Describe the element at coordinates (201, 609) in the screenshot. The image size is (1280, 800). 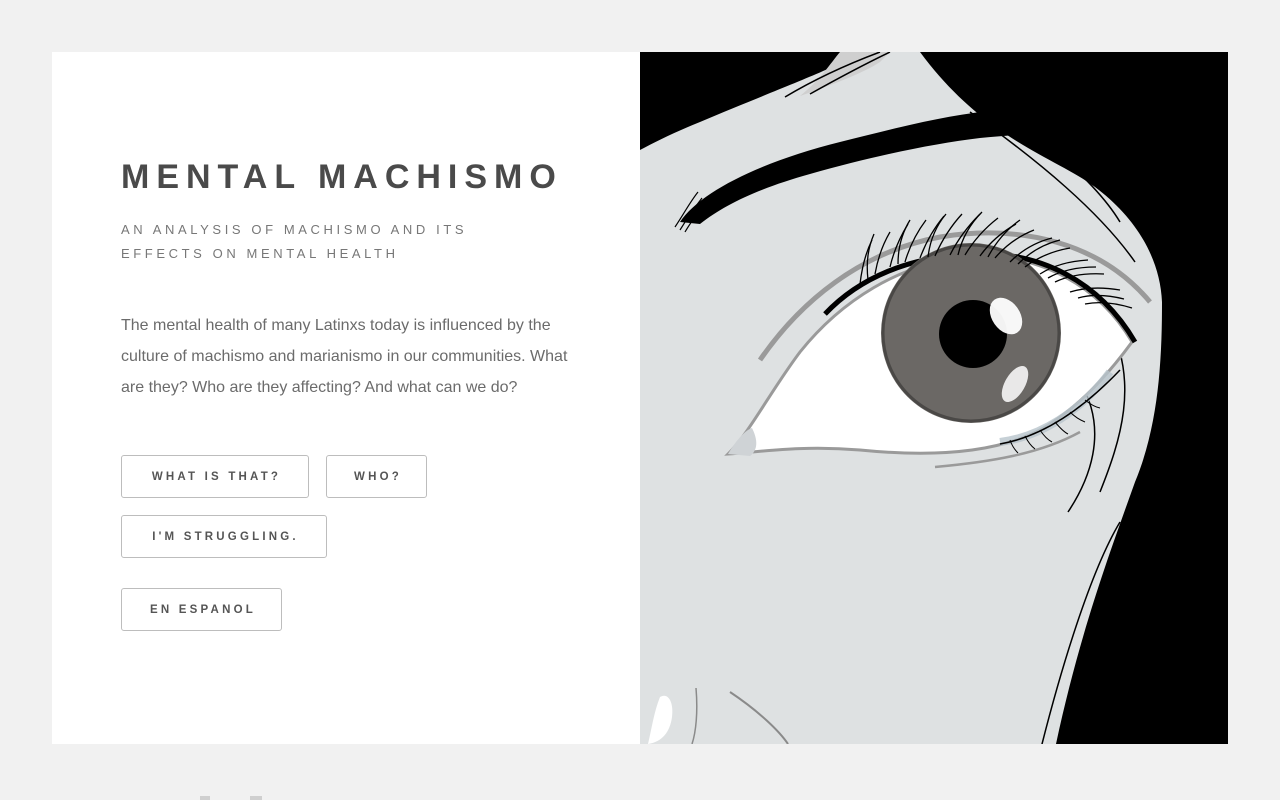
I see `en-espanol-button: EN ESPANOL` at that location.